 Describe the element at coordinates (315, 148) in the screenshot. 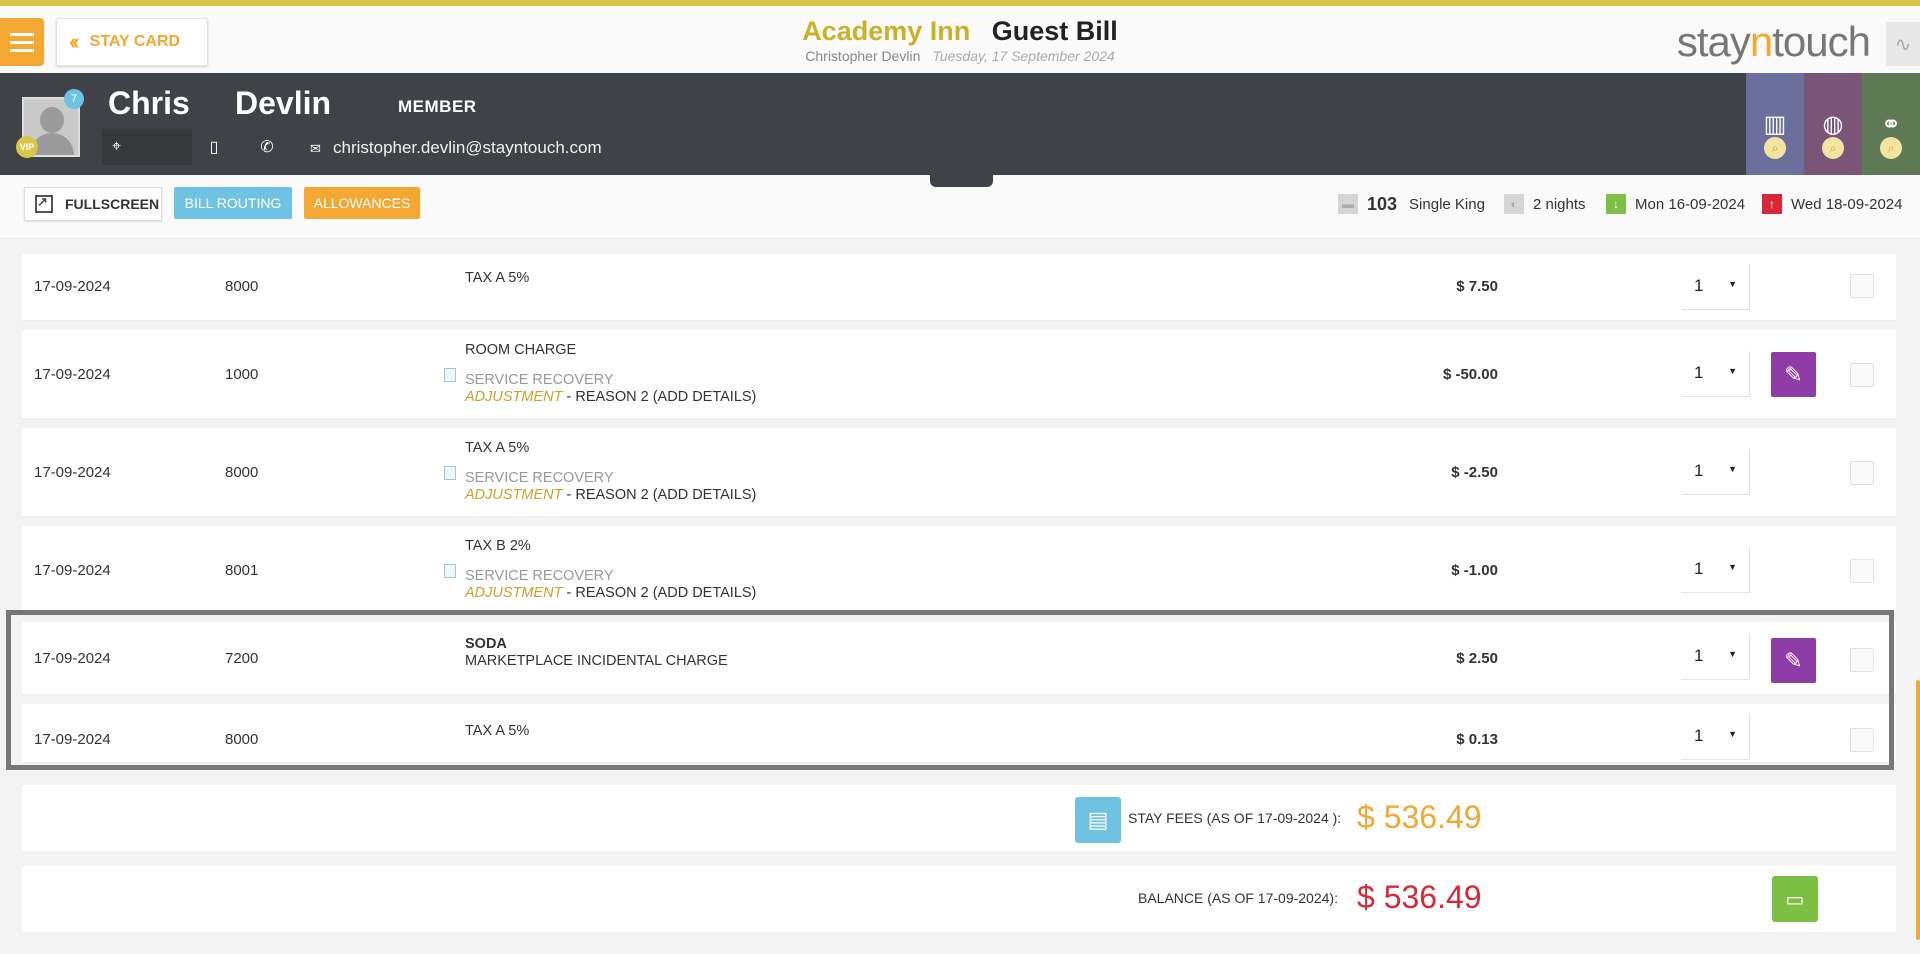

I see `mail-icon: ✉` at that location.